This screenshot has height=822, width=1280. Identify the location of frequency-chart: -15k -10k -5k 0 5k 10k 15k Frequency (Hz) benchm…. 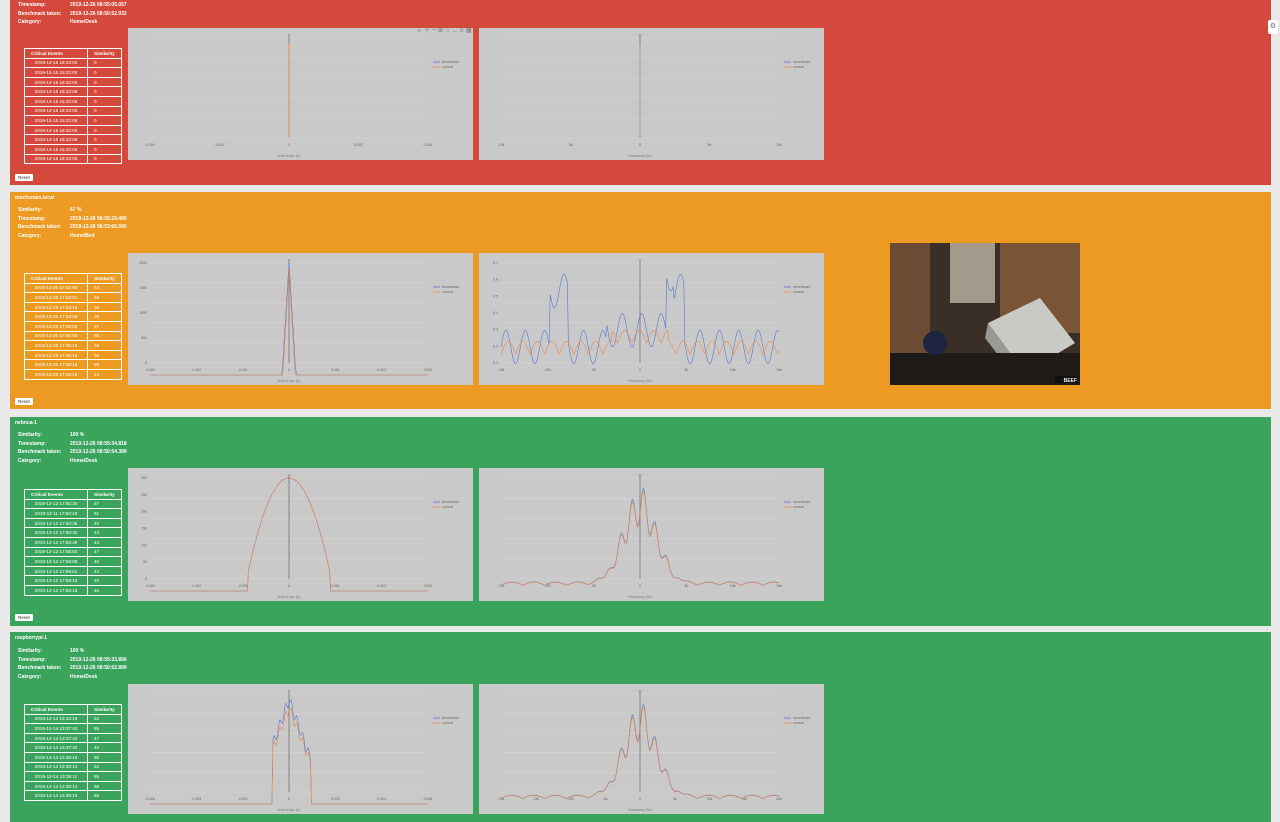
(651, 534).